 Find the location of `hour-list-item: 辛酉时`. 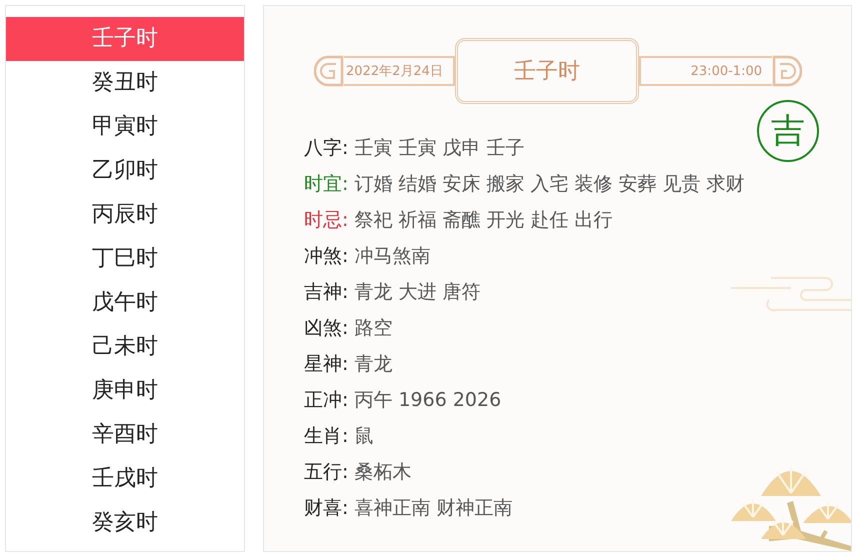

hour-list-item: 辛酉时 is located at coordinates (125, 435).